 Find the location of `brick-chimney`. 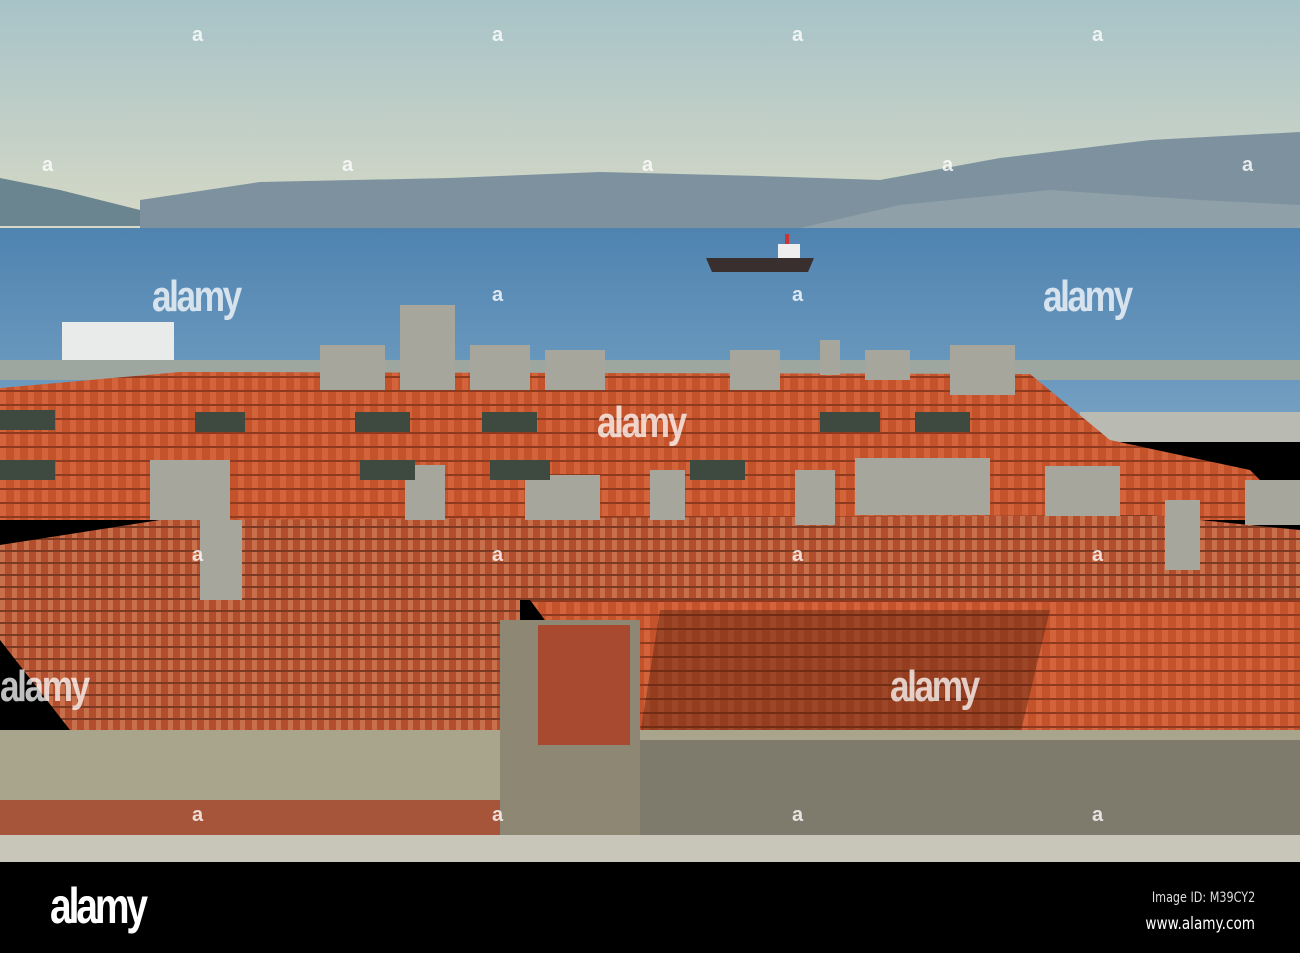

brick-chimney is located at coordinates (584, 685).